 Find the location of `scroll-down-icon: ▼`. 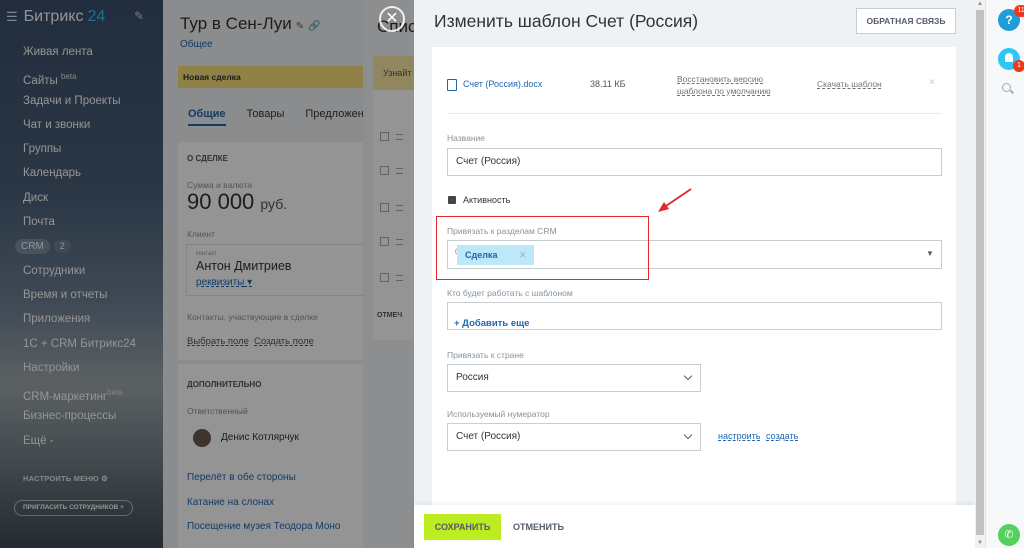

scroll-down-icon: ▼ is located at coordinates (980, 543).